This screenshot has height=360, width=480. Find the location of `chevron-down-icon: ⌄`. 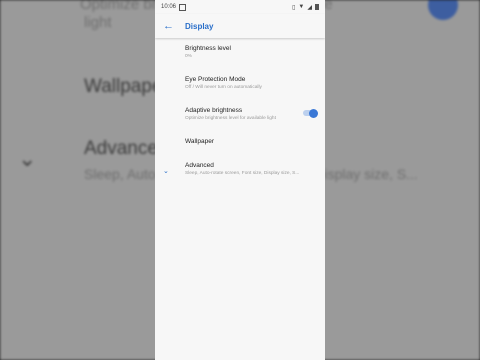

chevron-down-icon: ⌄ is located at coordinates (166, 171).